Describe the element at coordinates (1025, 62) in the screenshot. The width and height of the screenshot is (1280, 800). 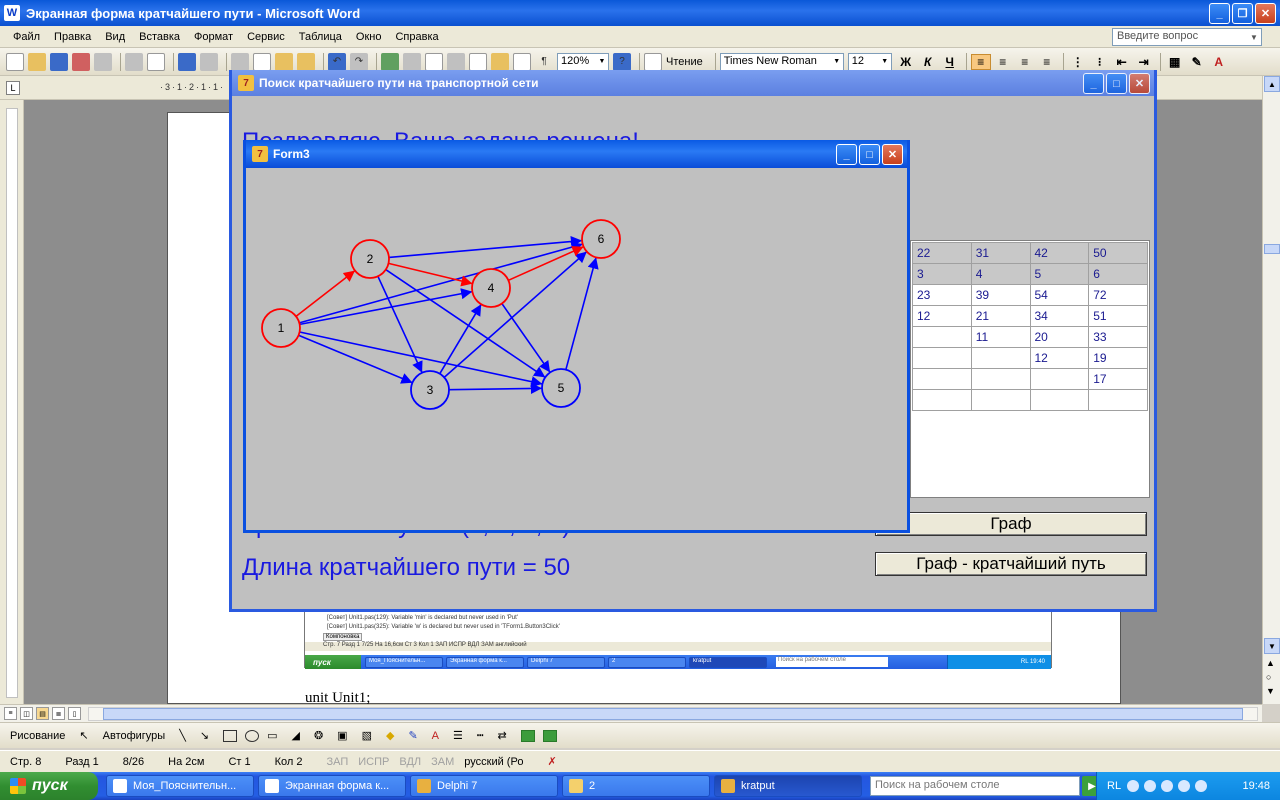
I see `align-right-icon: ≡` at that location.